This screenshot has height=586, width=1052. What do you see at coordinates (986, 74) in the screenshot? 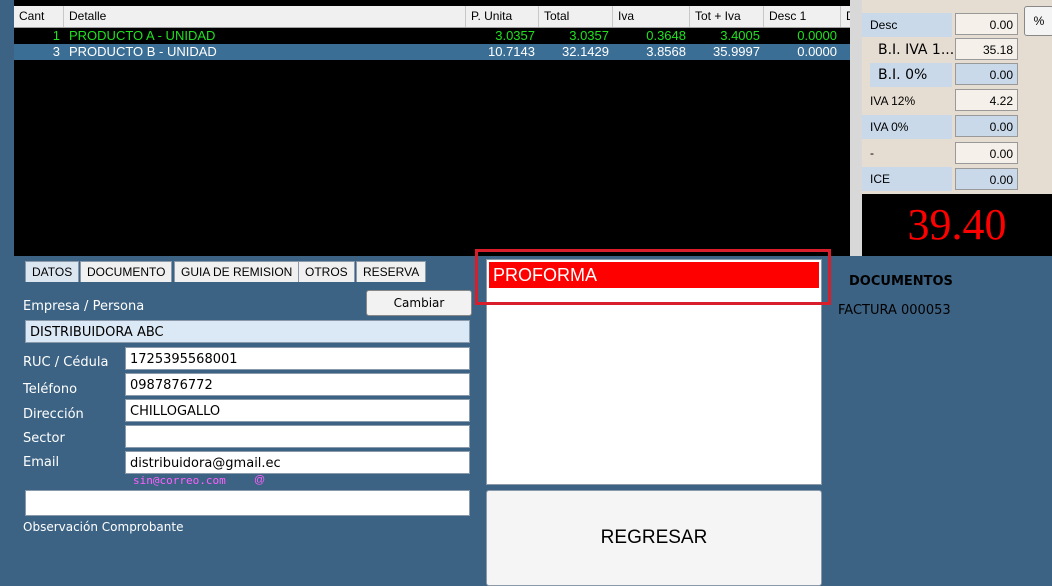
I see `bi0-value: 0.00` at bounding box center [986, 74].